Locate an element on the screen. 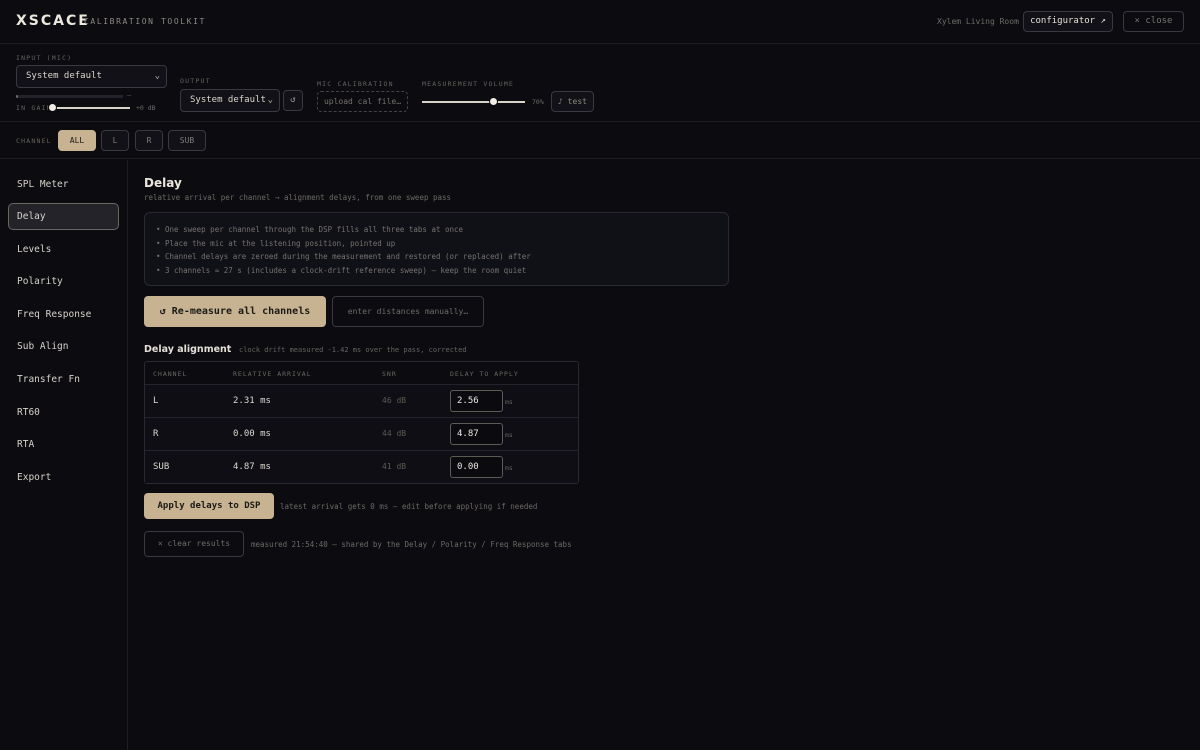  column-header: RELATIVE ARRIVAL is located at coordinates (272, 374).